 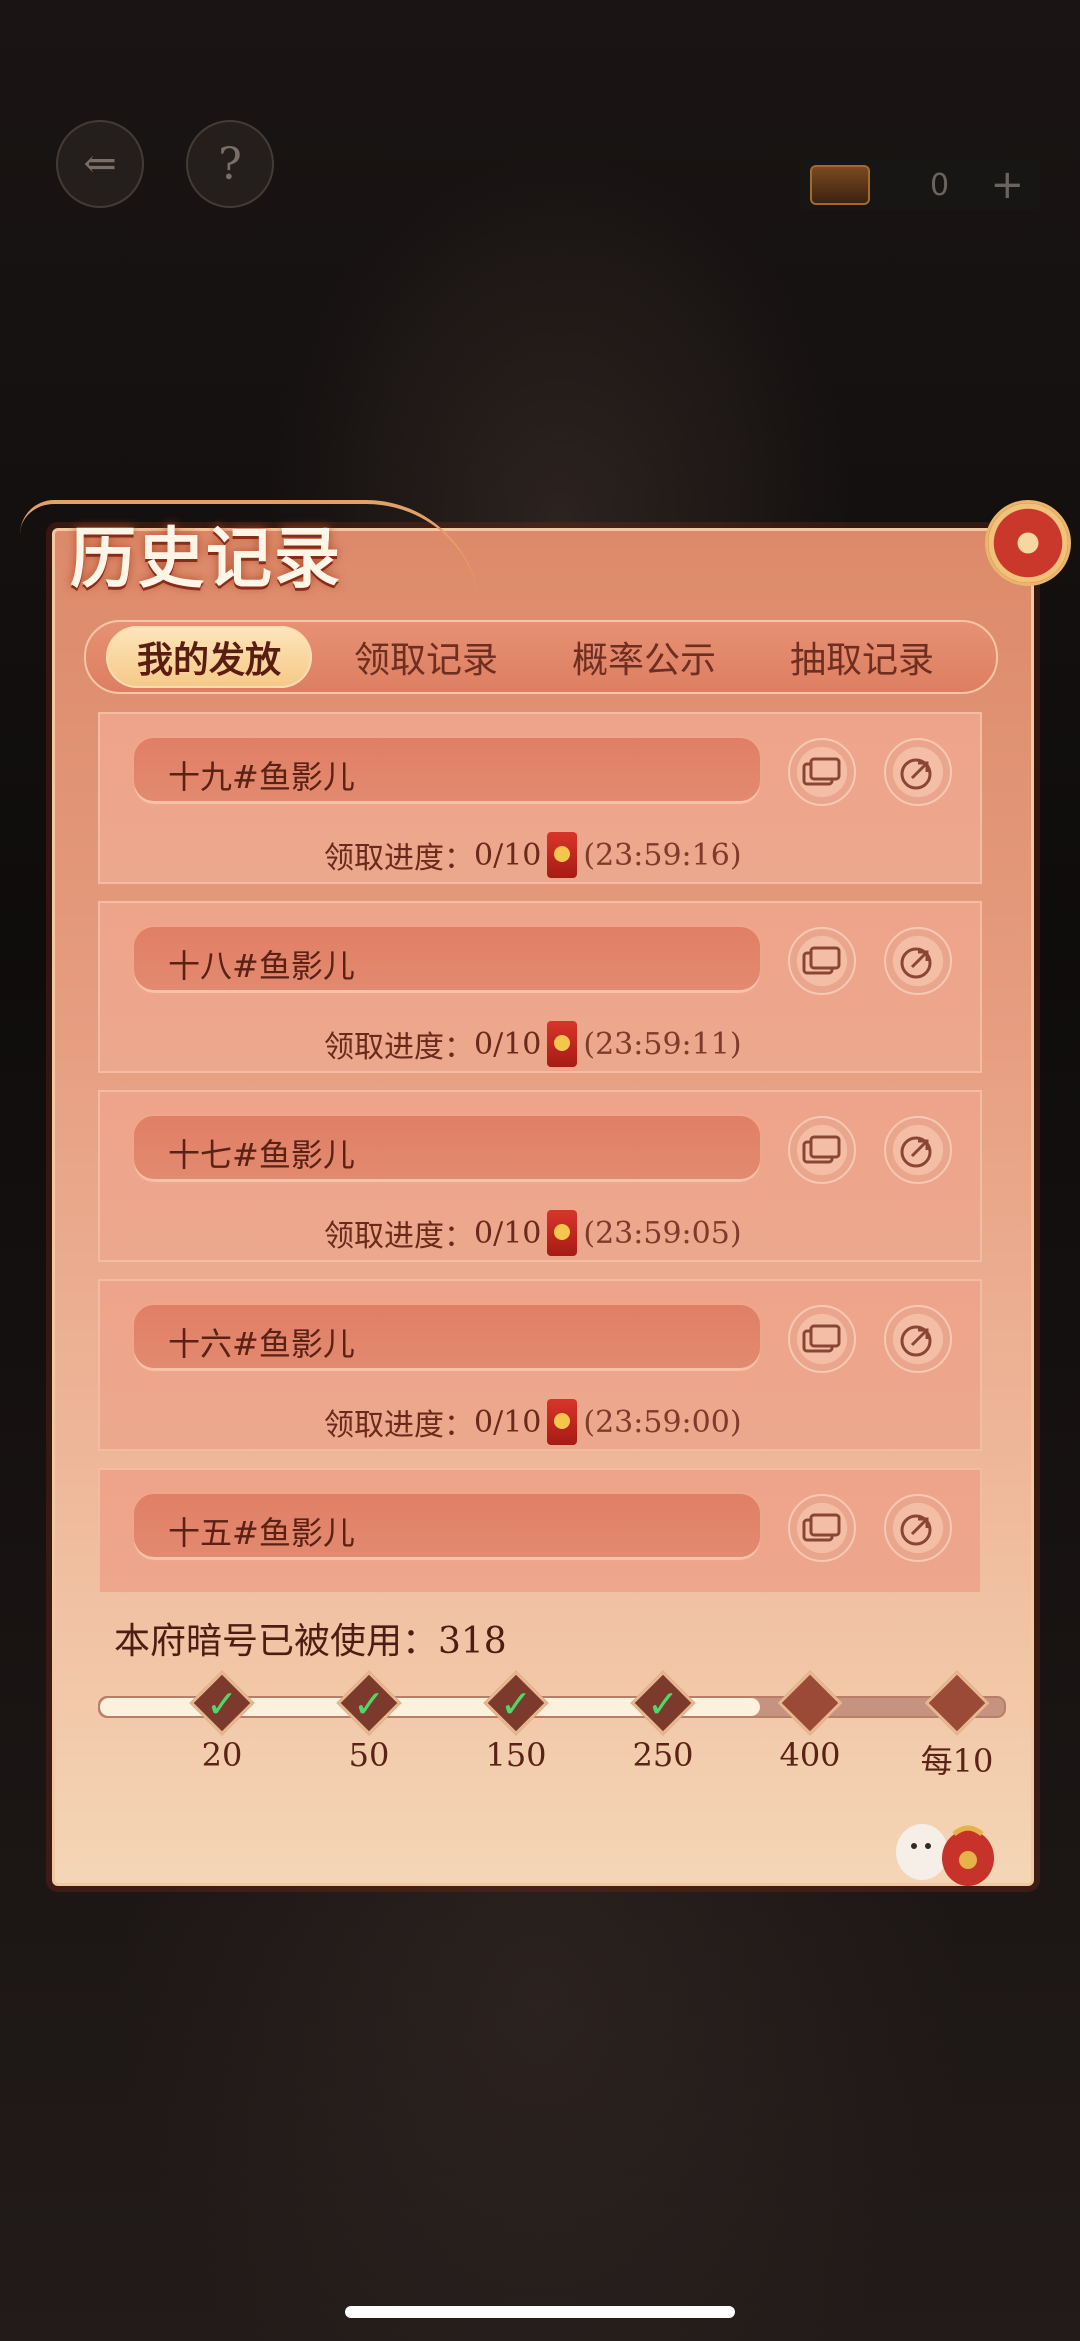 I want to click on record-progress: 领取进度： 0/10 (23:59:16), so click(x=533, y=855).